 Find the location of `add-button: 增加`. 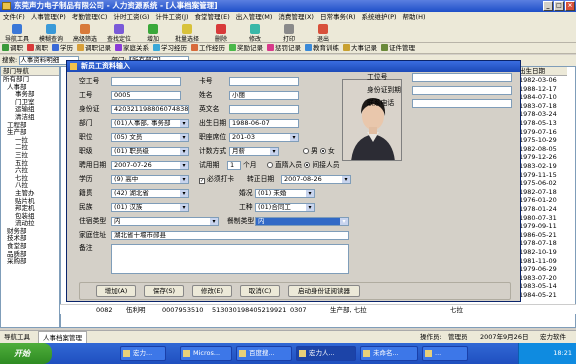

add-button: 增加 is located at coordinates (153, 32).